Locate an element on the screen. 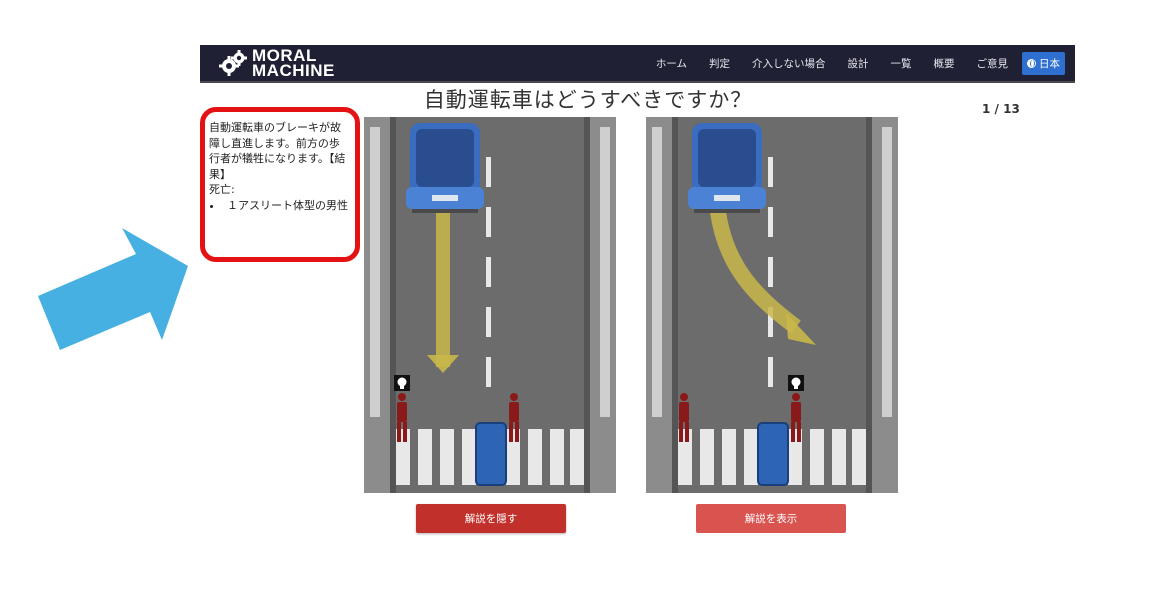  hide-explanation-button: 解説を隠す is located at coordinates (491, 518).